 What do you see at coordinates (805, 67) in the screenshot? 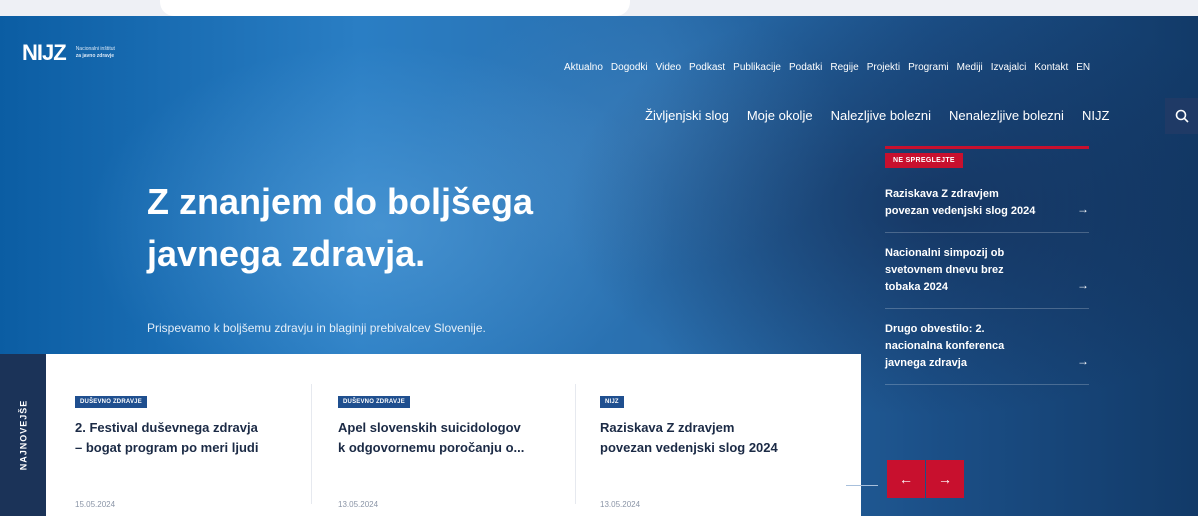
I see `topnav-podatki: Podatki` at bounding box center [805, 67].